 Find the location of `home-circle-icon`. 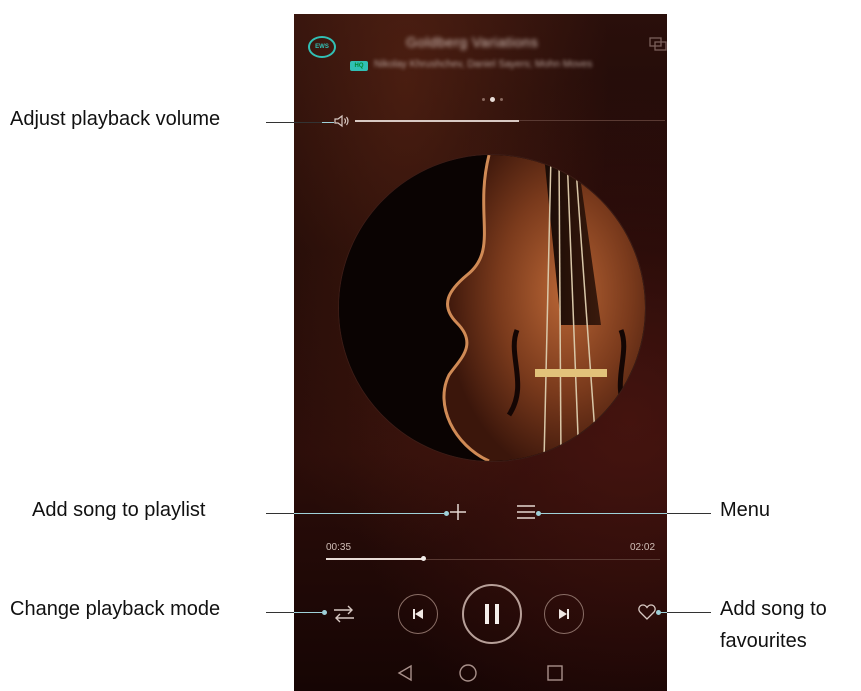

home-circle-icon is located at coordinates (468, 673).